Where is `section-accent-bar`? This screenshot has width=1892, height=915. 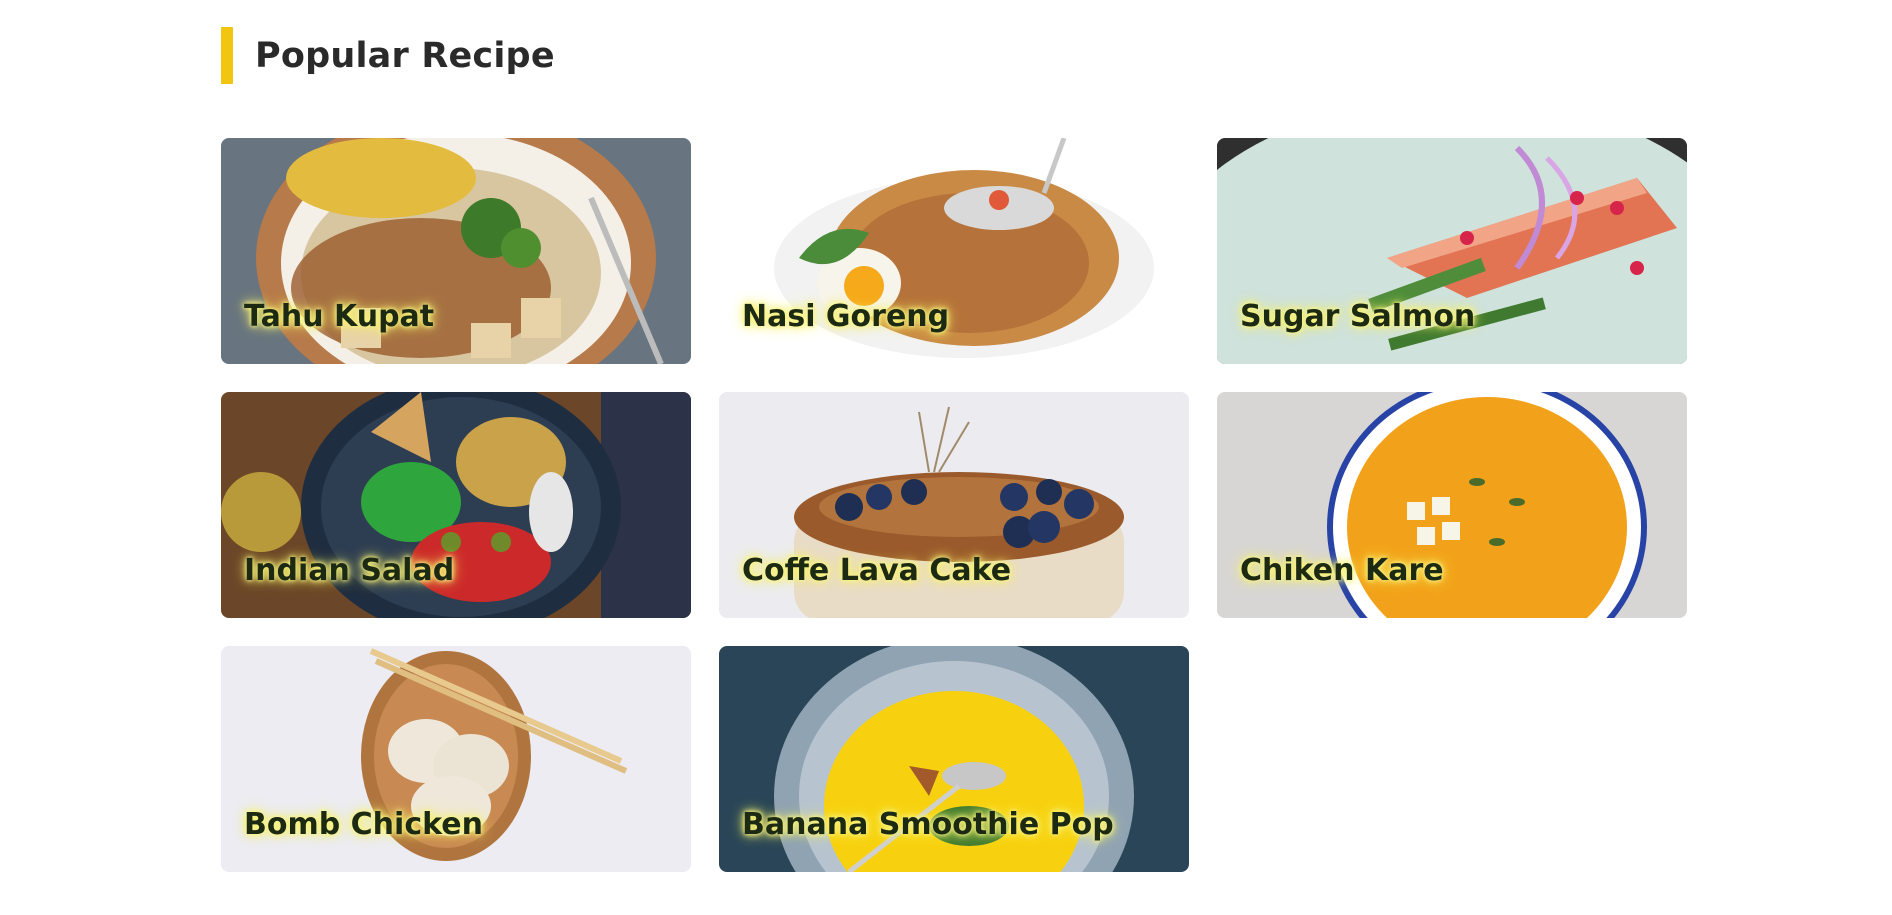 section-accent-bar is located at coordinates (227, 55).